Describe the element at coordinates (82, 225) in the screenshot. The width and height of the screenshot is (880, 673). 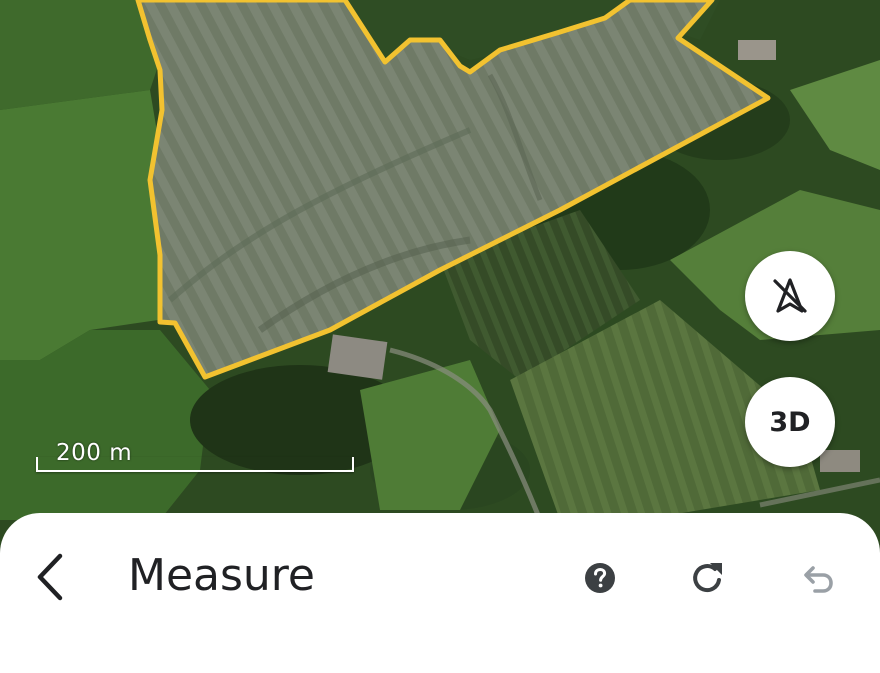
I see `field-left` at that location.